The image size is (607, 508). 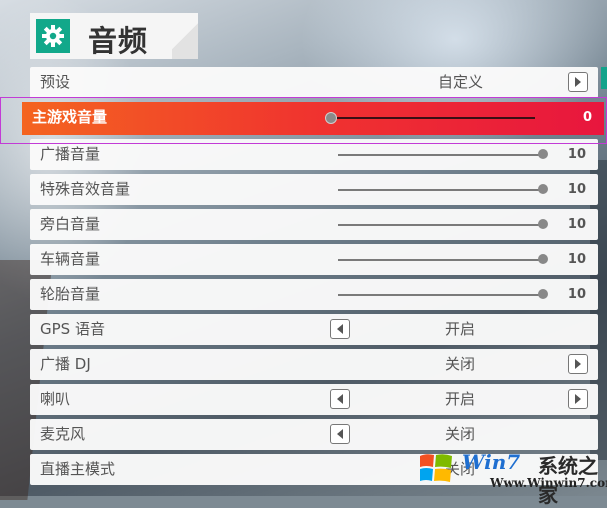 What do you see at coordinates (314, 224) in the screenshot?
I see `setting-row: 旁白音量 10` at bounding box center [314, 224].